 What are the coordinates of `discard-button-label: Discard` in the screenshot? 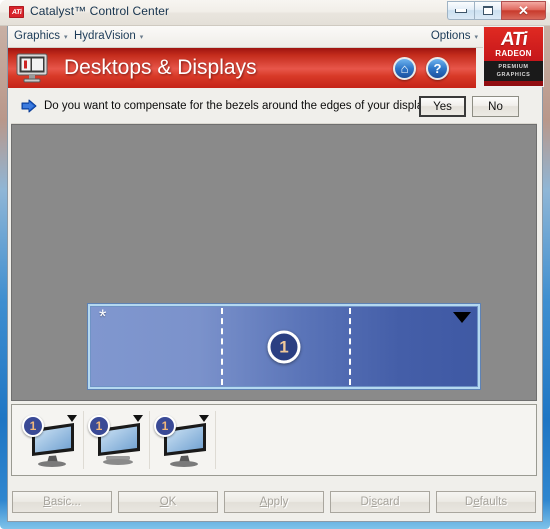 It's located at (380, 502).